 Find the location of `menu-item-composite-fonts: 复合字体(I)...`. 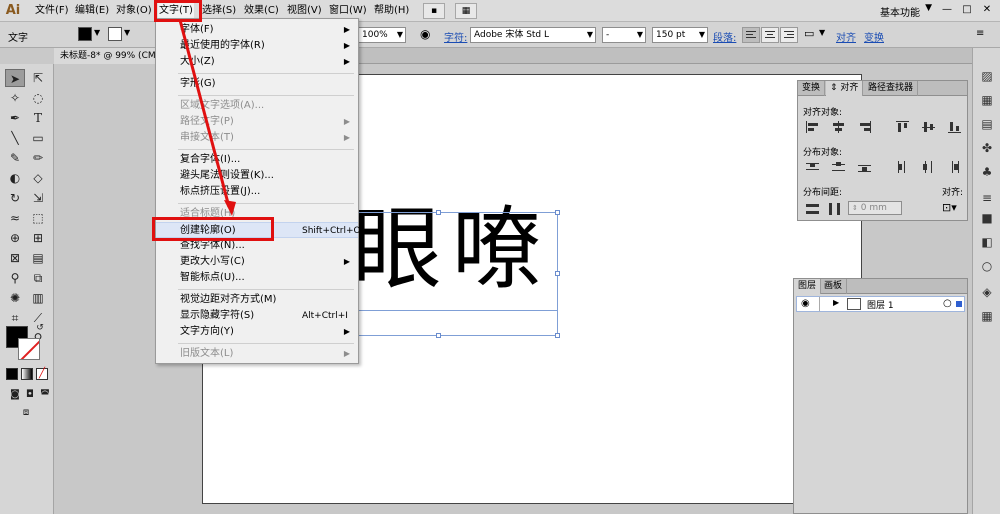

menu-item-composite-fonts: 复合字体(I)... is located at coordinates (257, 160).